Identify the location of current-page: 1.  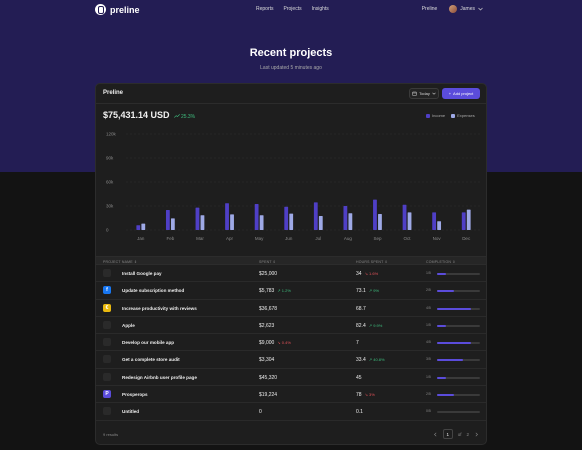
(447, 434).